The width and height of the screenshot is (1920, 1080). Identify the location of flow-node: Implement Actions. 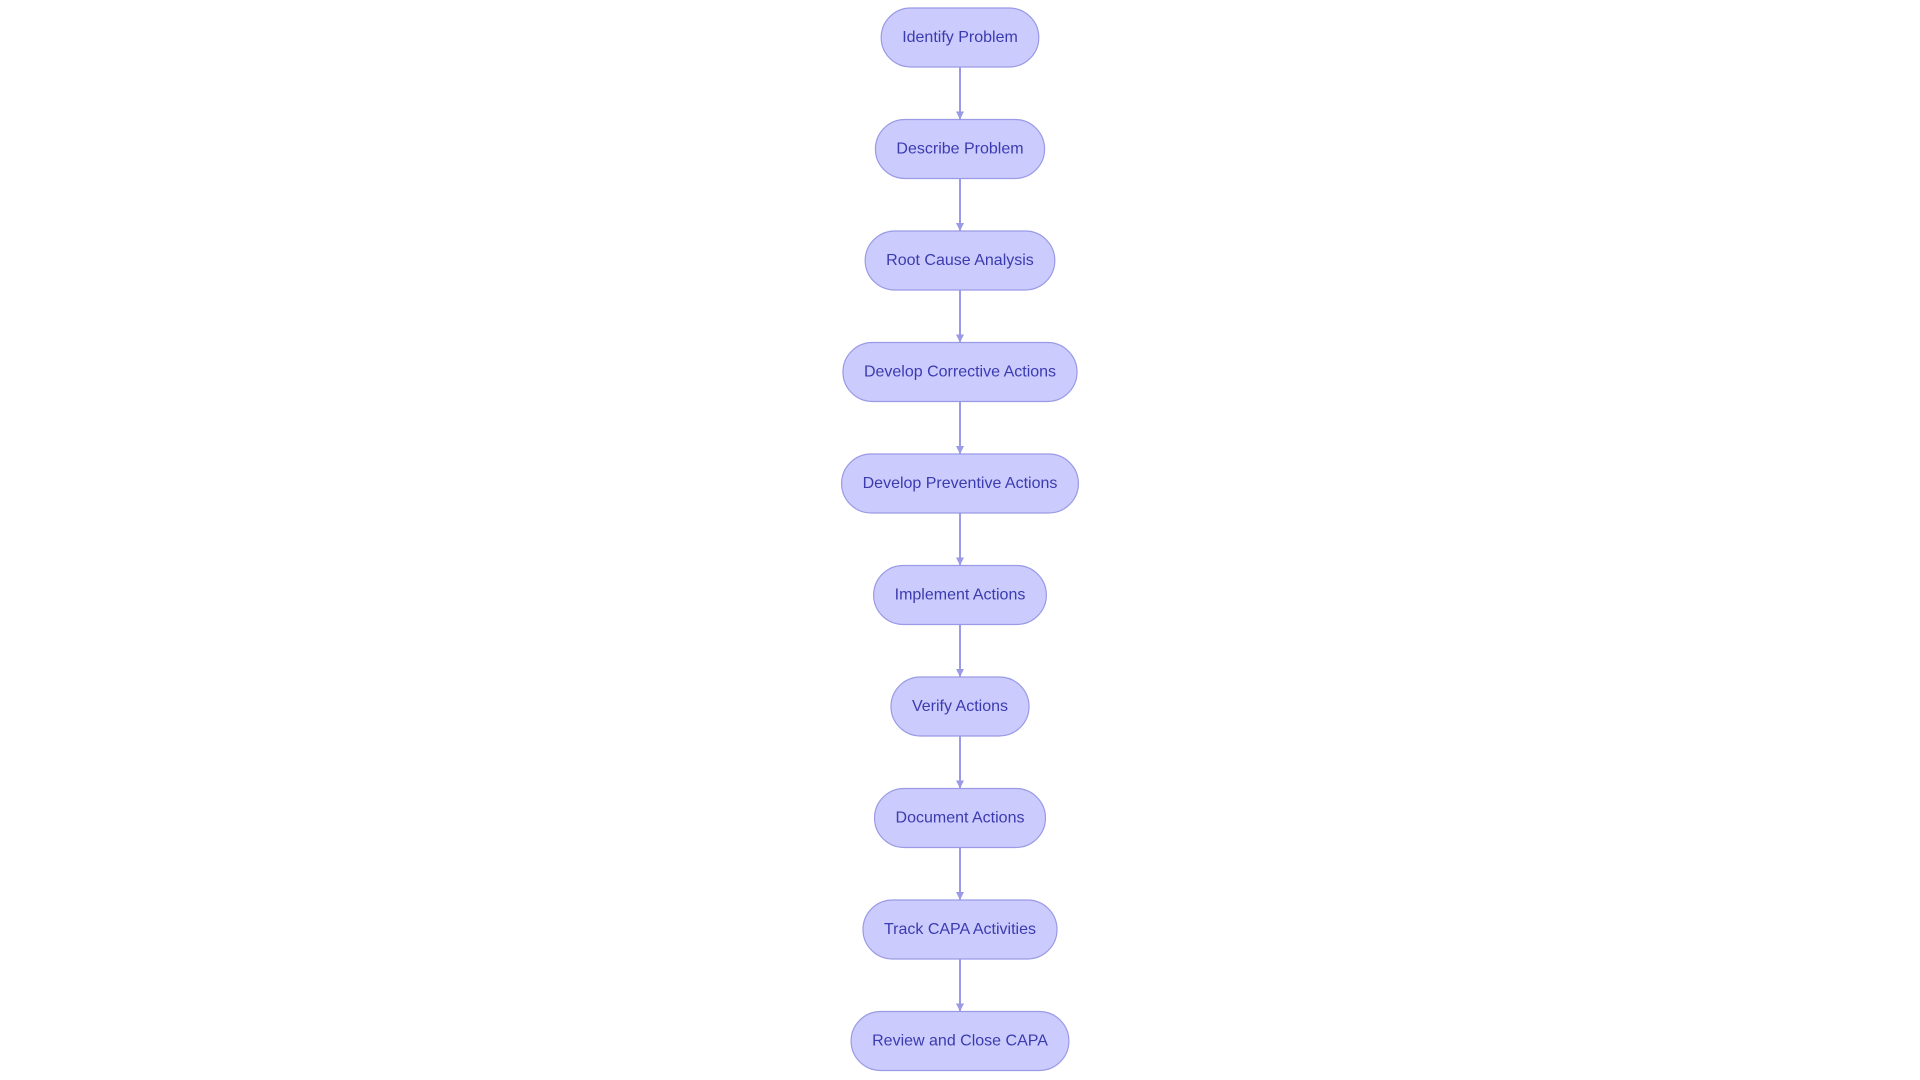
(960, 595).